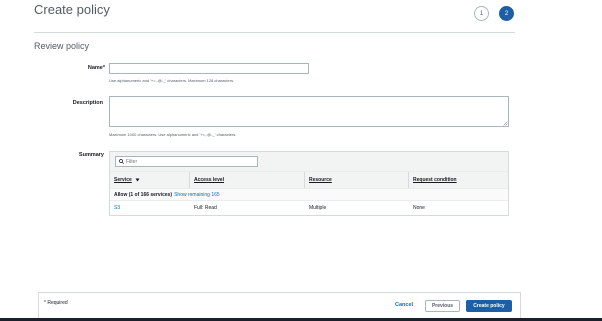  I want to click on column-access-level: Access level, so click(247, 180).